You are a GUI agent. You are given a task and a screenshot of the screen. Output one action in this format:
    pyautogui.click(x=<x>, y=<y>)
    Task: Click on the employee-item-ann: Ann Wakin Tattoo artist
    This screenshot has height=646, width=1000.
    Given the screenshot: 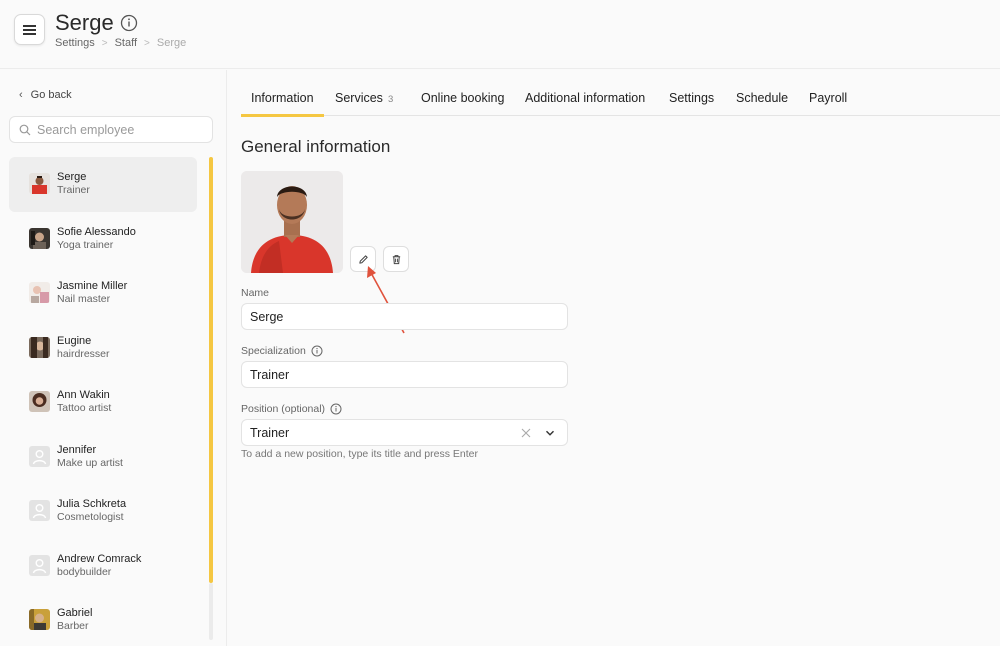 What is the action you would take?
    pyautogui.click(x=103, y=402)
    